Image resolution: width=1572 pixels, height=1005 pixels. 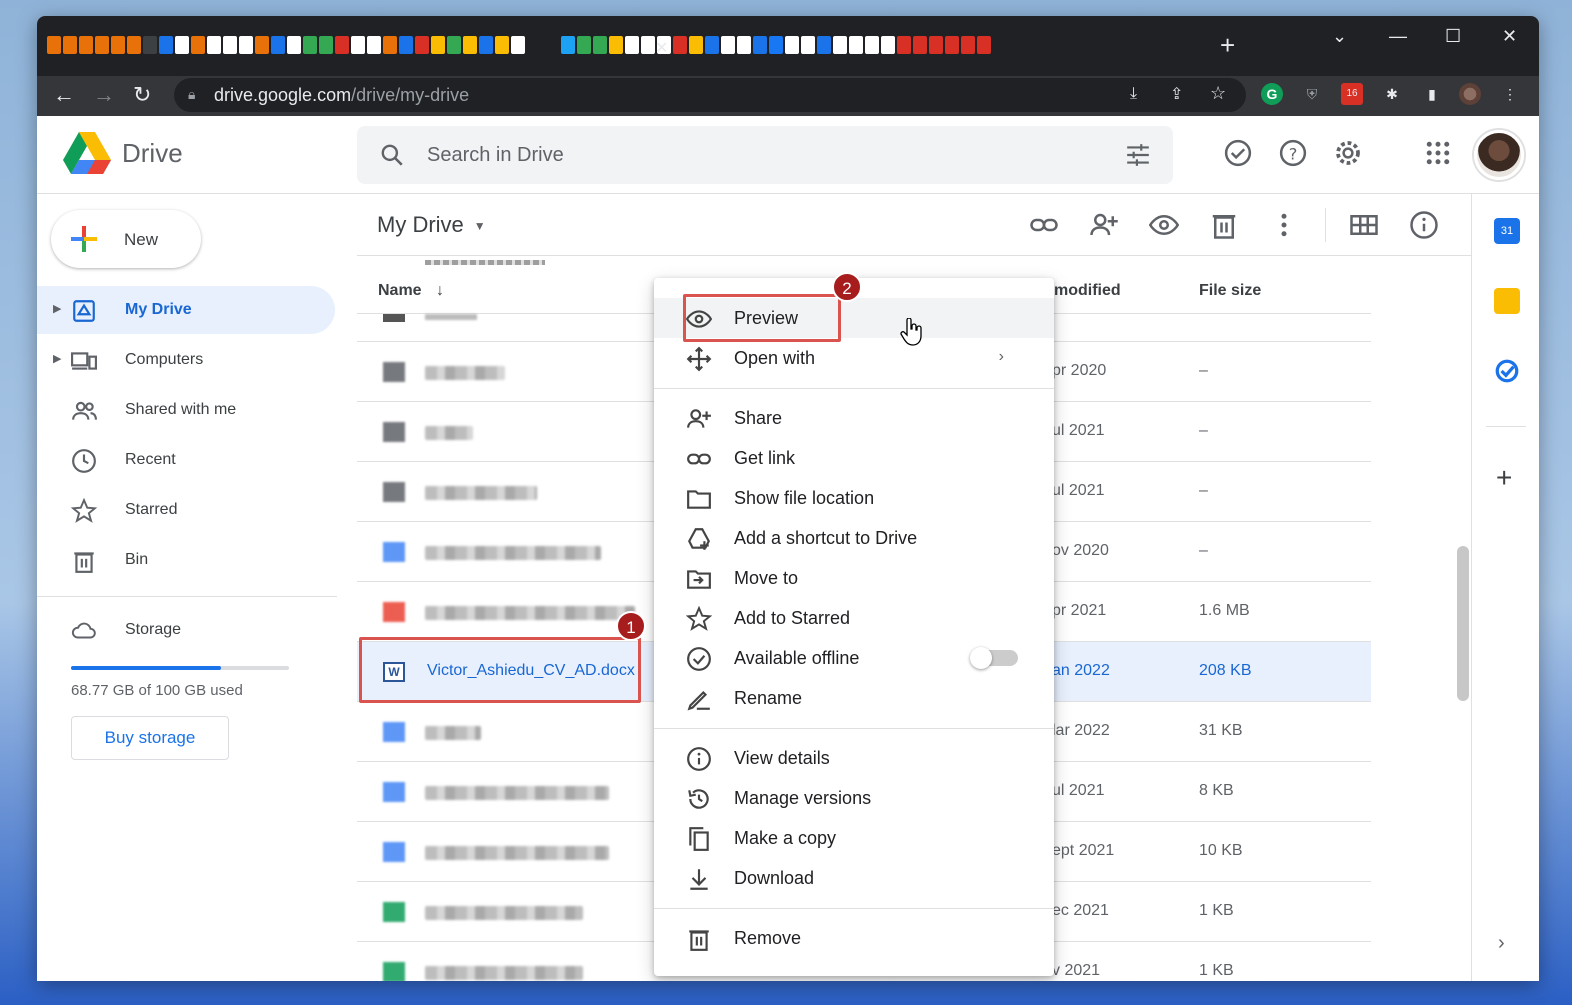 What do you see at coordinates (186, 510) in the screenshot?
I see `sidebar-item-starred: Starred` at bounding box center [186, 510].